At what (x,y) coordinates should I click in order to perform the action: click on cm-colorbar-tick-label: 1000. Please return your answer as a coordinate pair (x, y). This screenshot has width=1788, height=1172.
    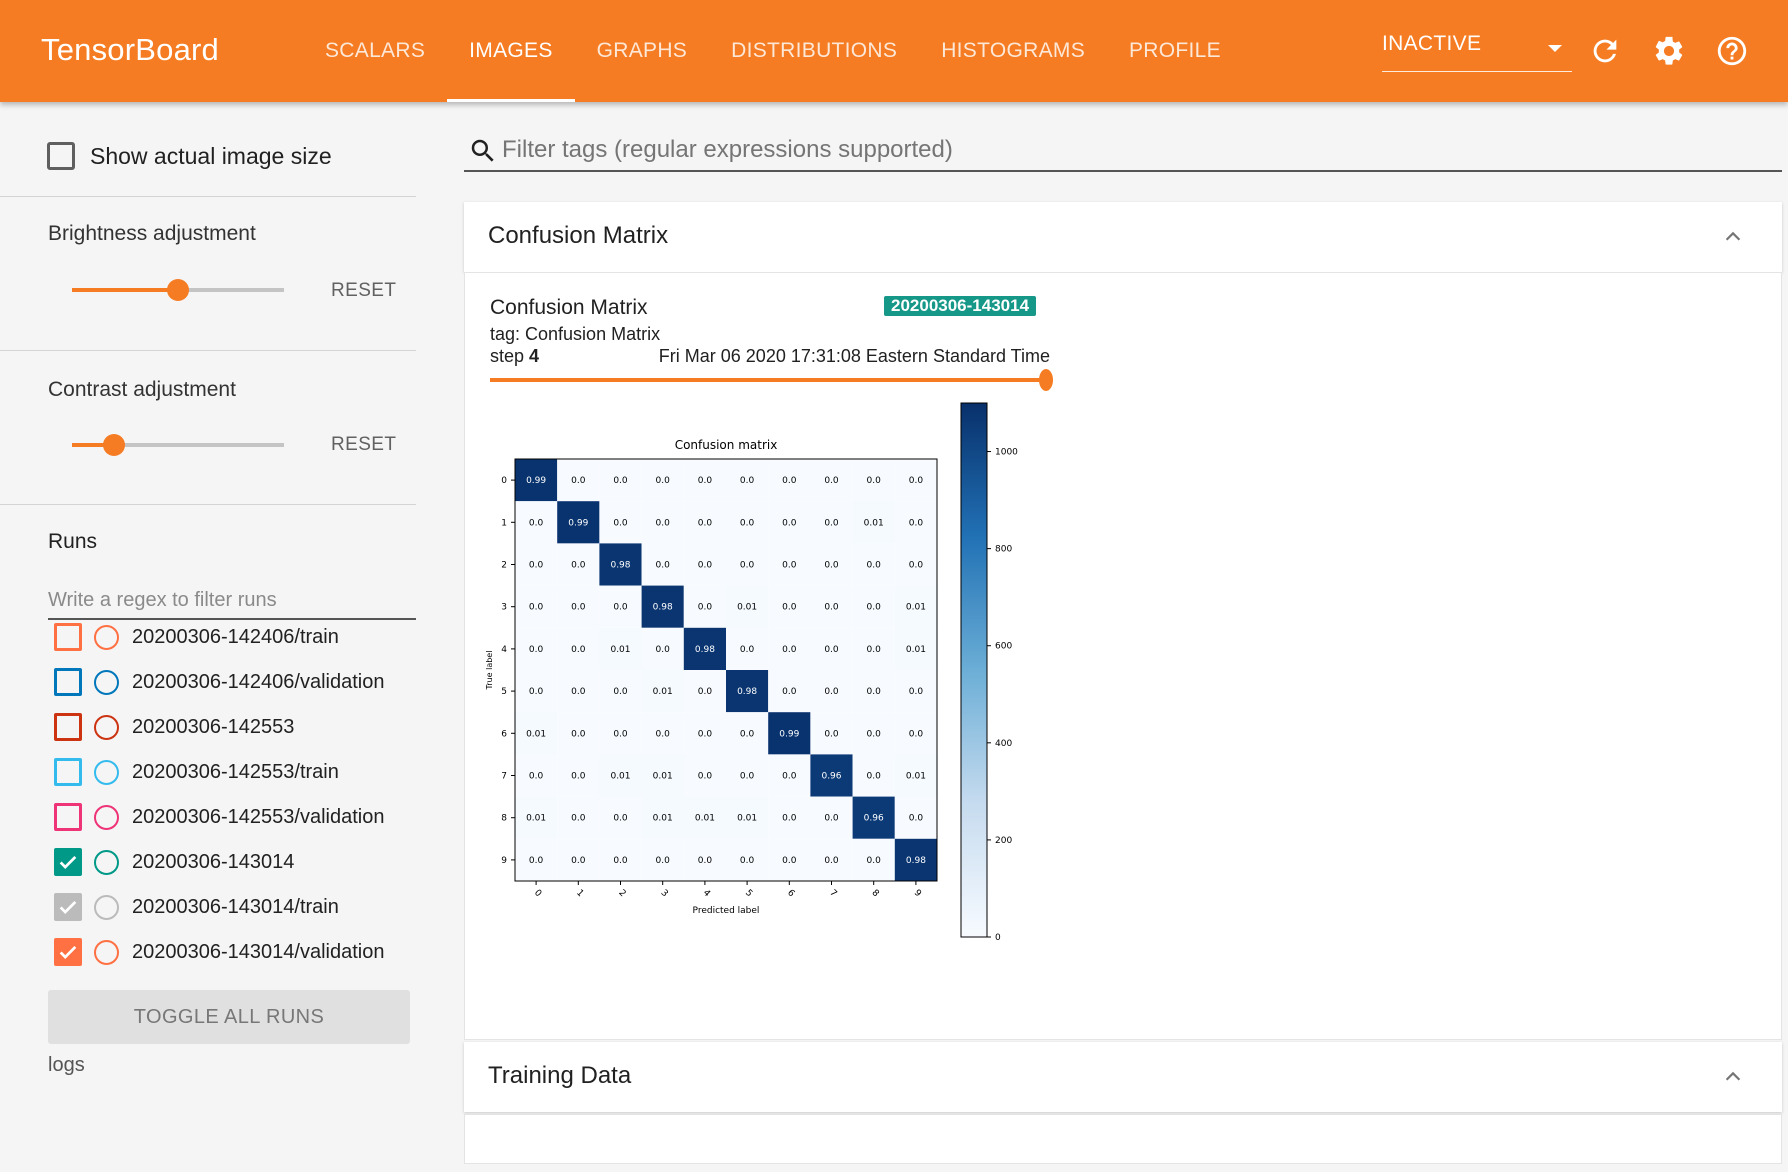
    Looking at the image, I should click on (1006, 453).